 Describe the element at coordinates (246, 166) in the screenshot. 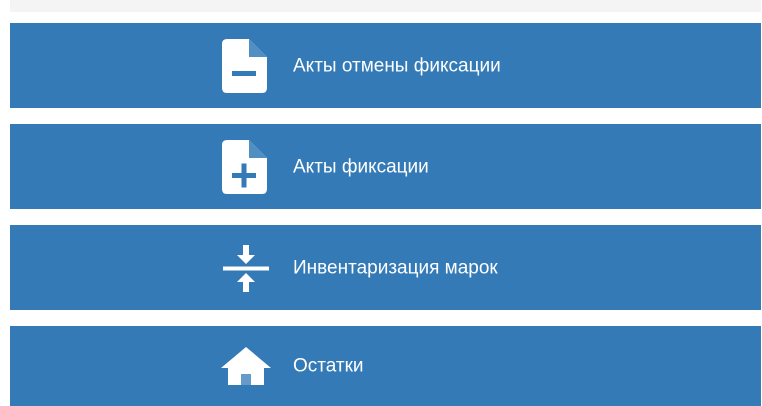

I see `document-plus-icon` at that location.